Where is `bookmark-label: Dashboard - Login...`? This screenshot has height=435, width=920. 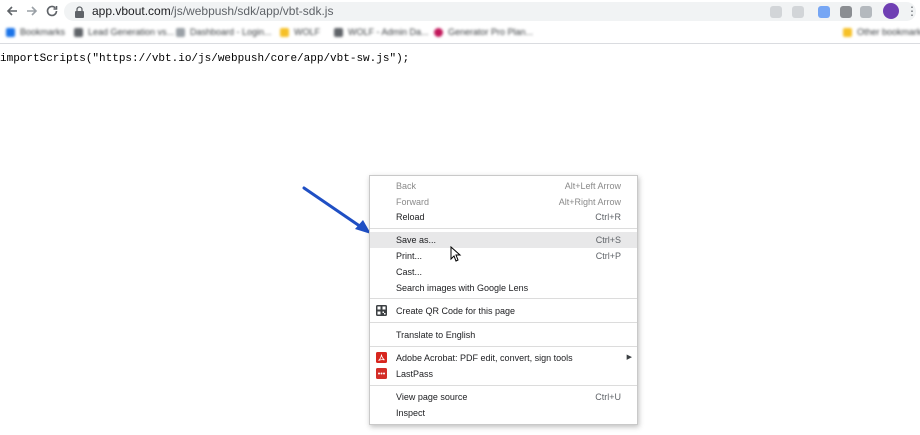
bookmark-label: Dashboard - Login... is located at coordinates (231, 32).